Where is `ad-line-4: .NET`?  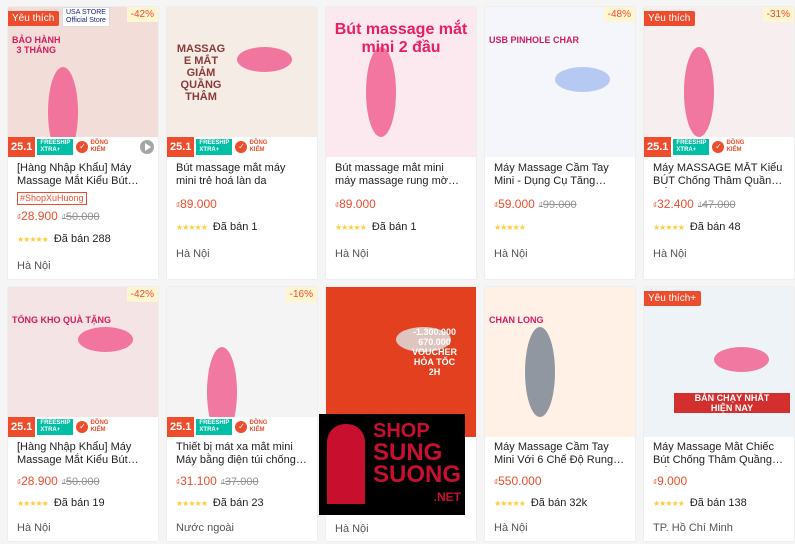 ad-line-4: .NET is located at coordinates (447, 497).